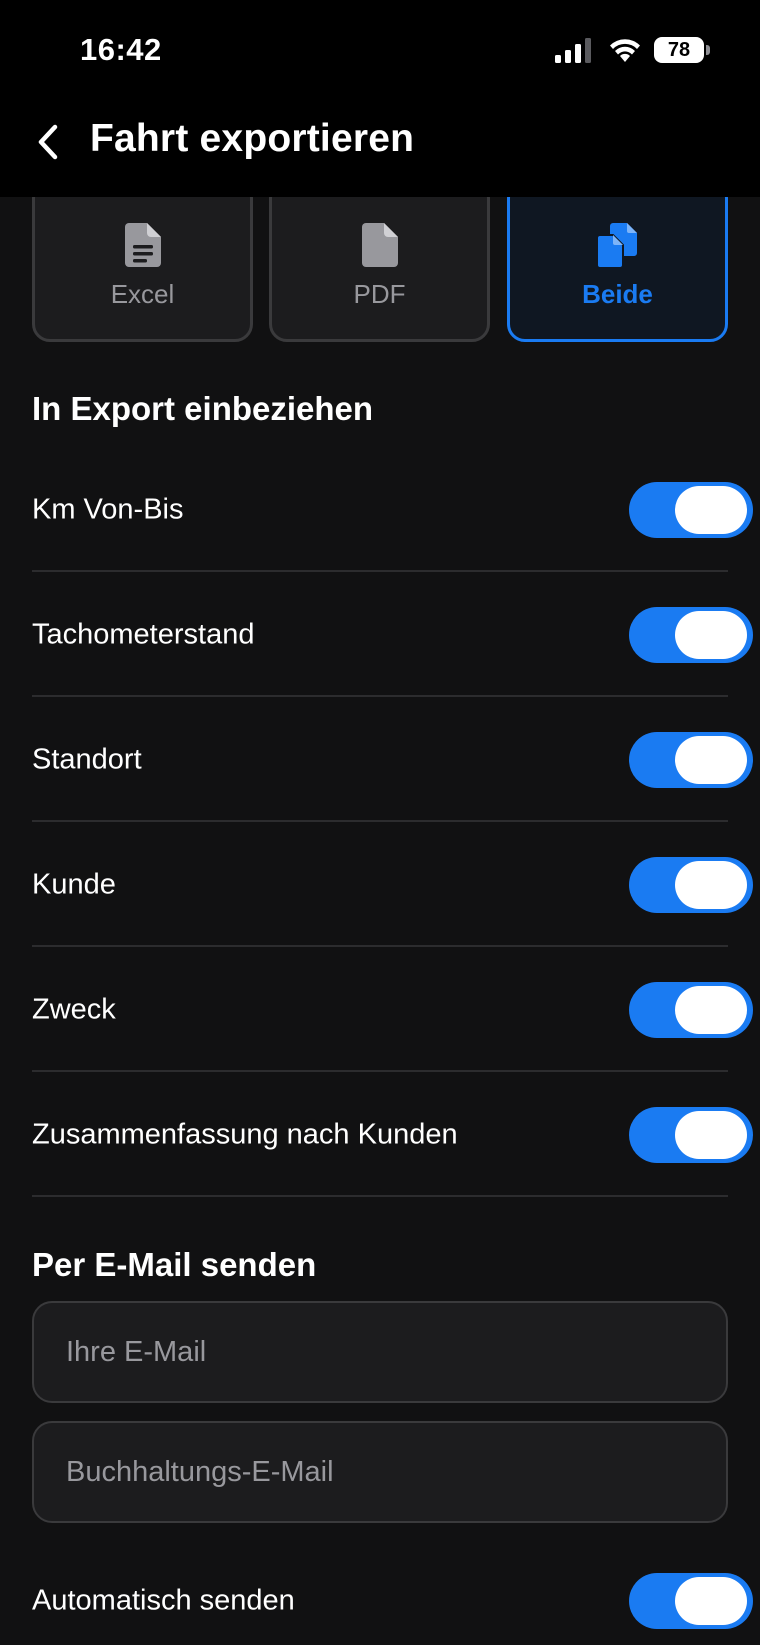 This screenshot has width=760, height=1645. I want to click on format-option-pdf: PDF, so click(379, 261).